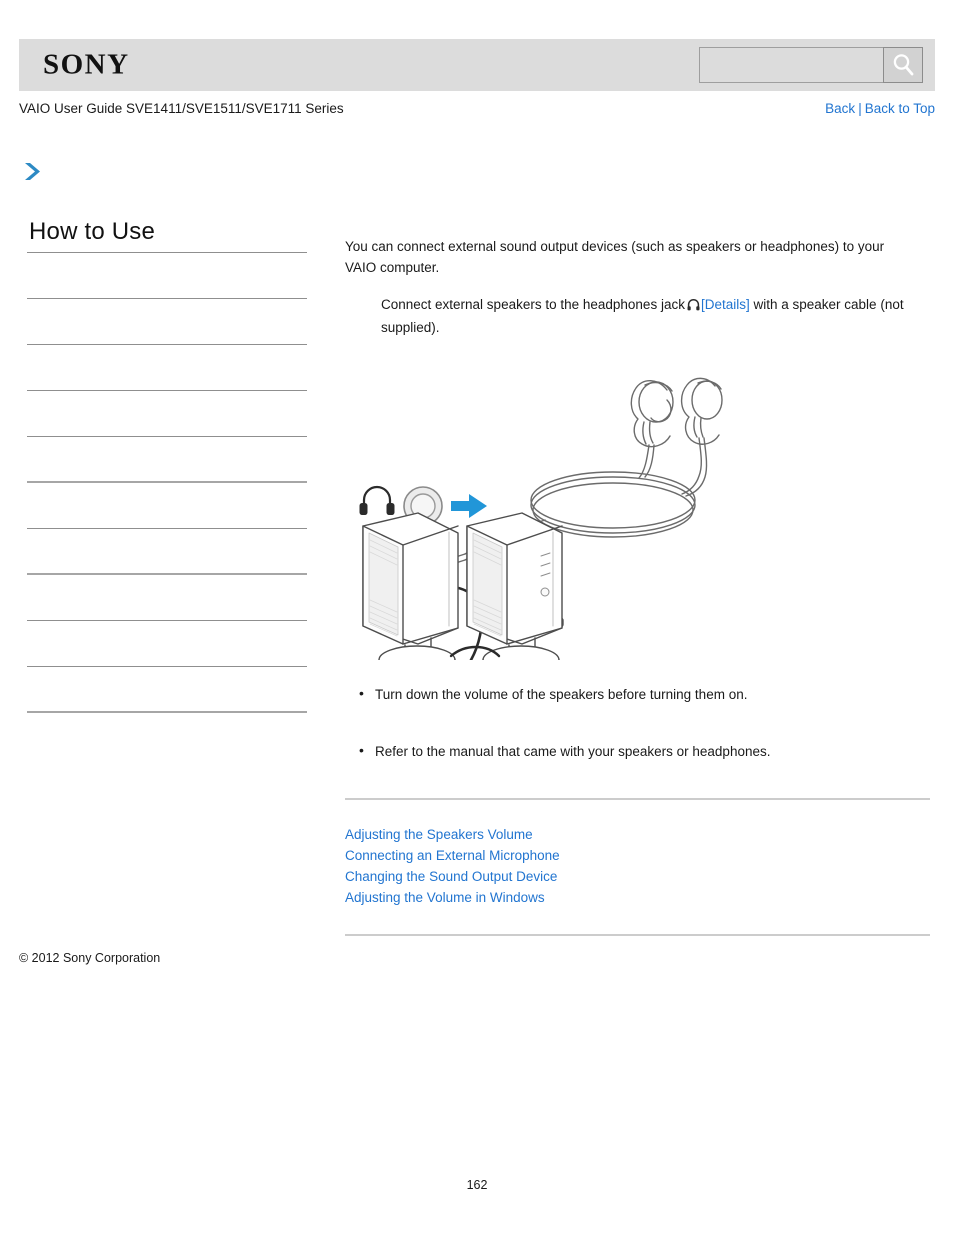 The width and height of the screenshot is (954, 1235). Describe the element at coordinates (514, 593) in the screenshot. I see `right-speaker` at that location.